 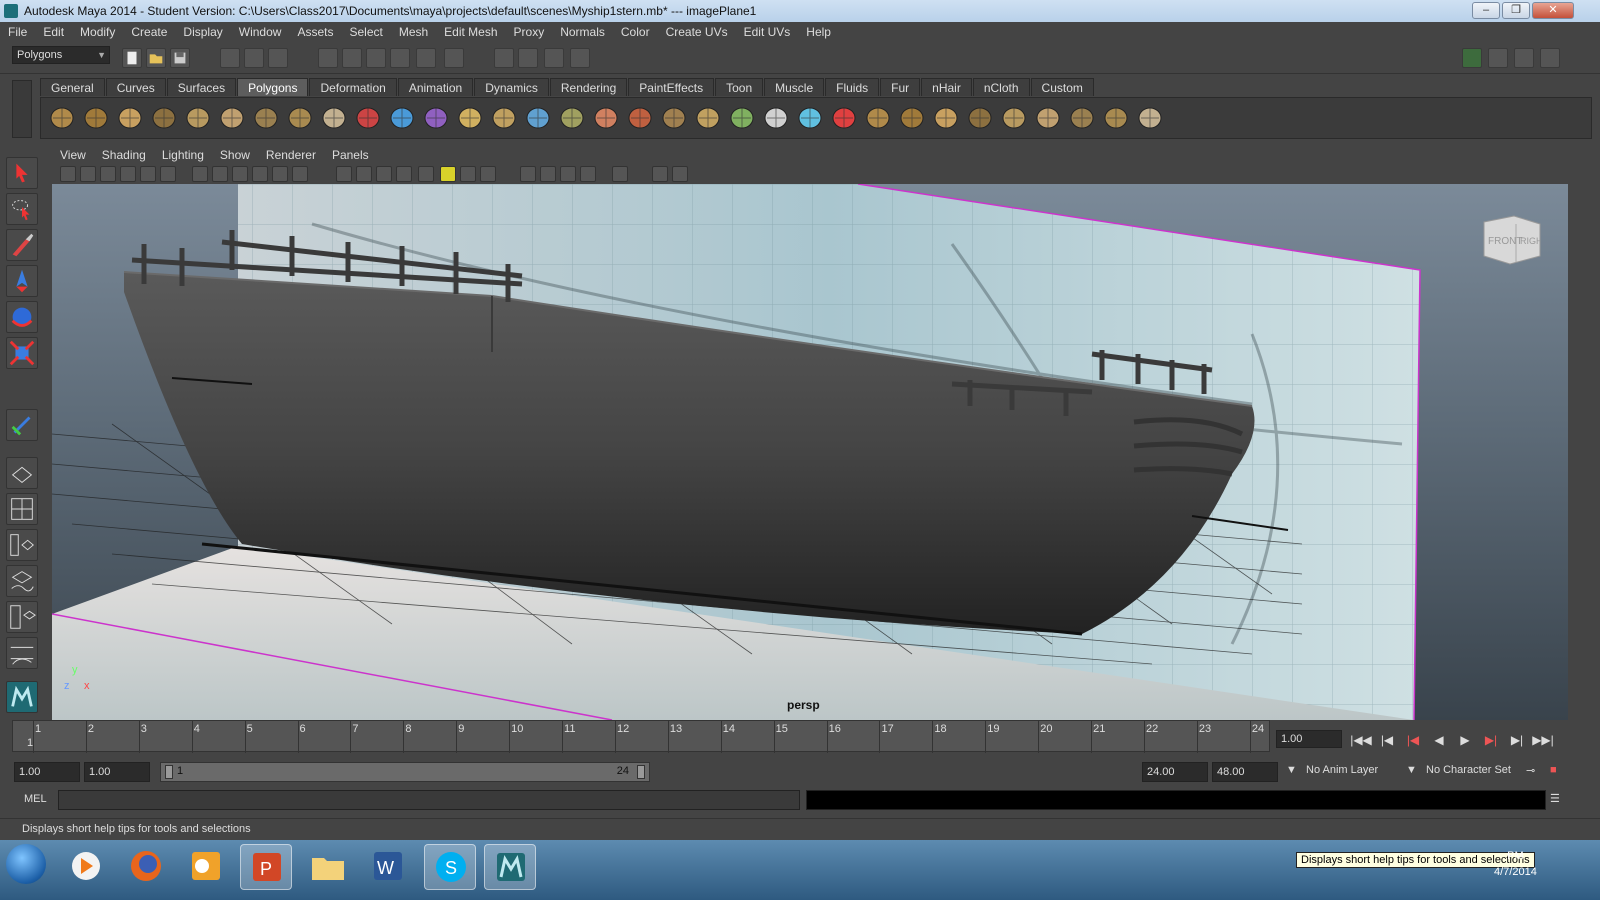 I want to click on persp-graph-layout-icon, so click(x=22, y=581).